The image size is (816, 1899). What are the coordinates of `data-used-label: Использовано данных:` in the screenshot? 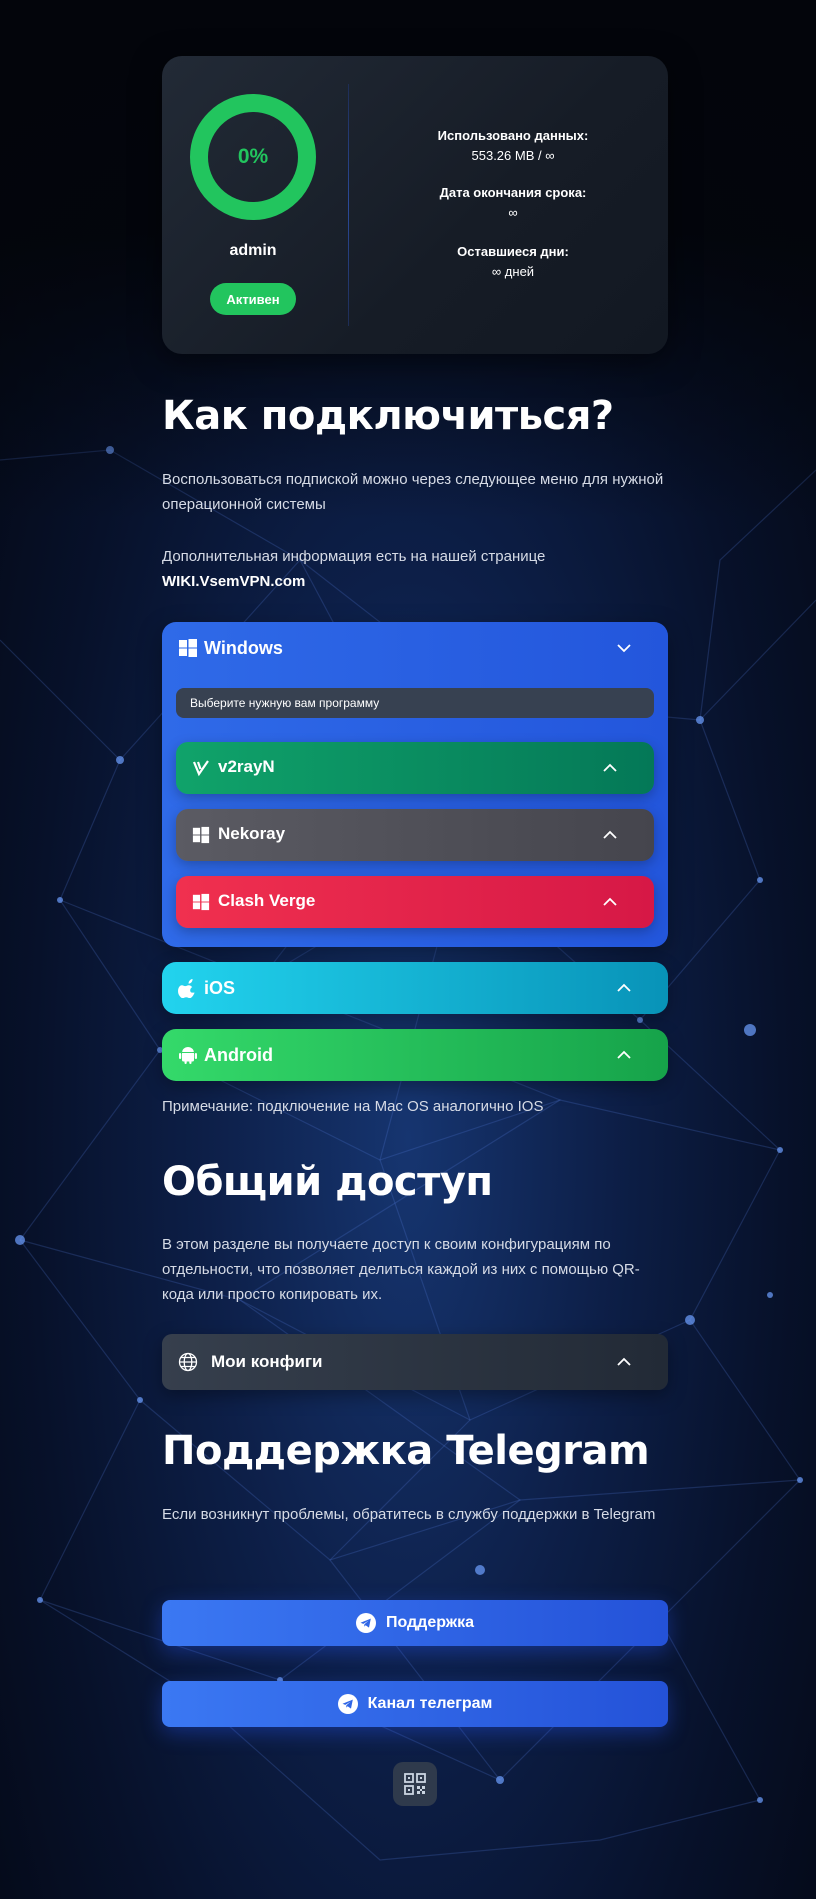 It's located at (513, 135).